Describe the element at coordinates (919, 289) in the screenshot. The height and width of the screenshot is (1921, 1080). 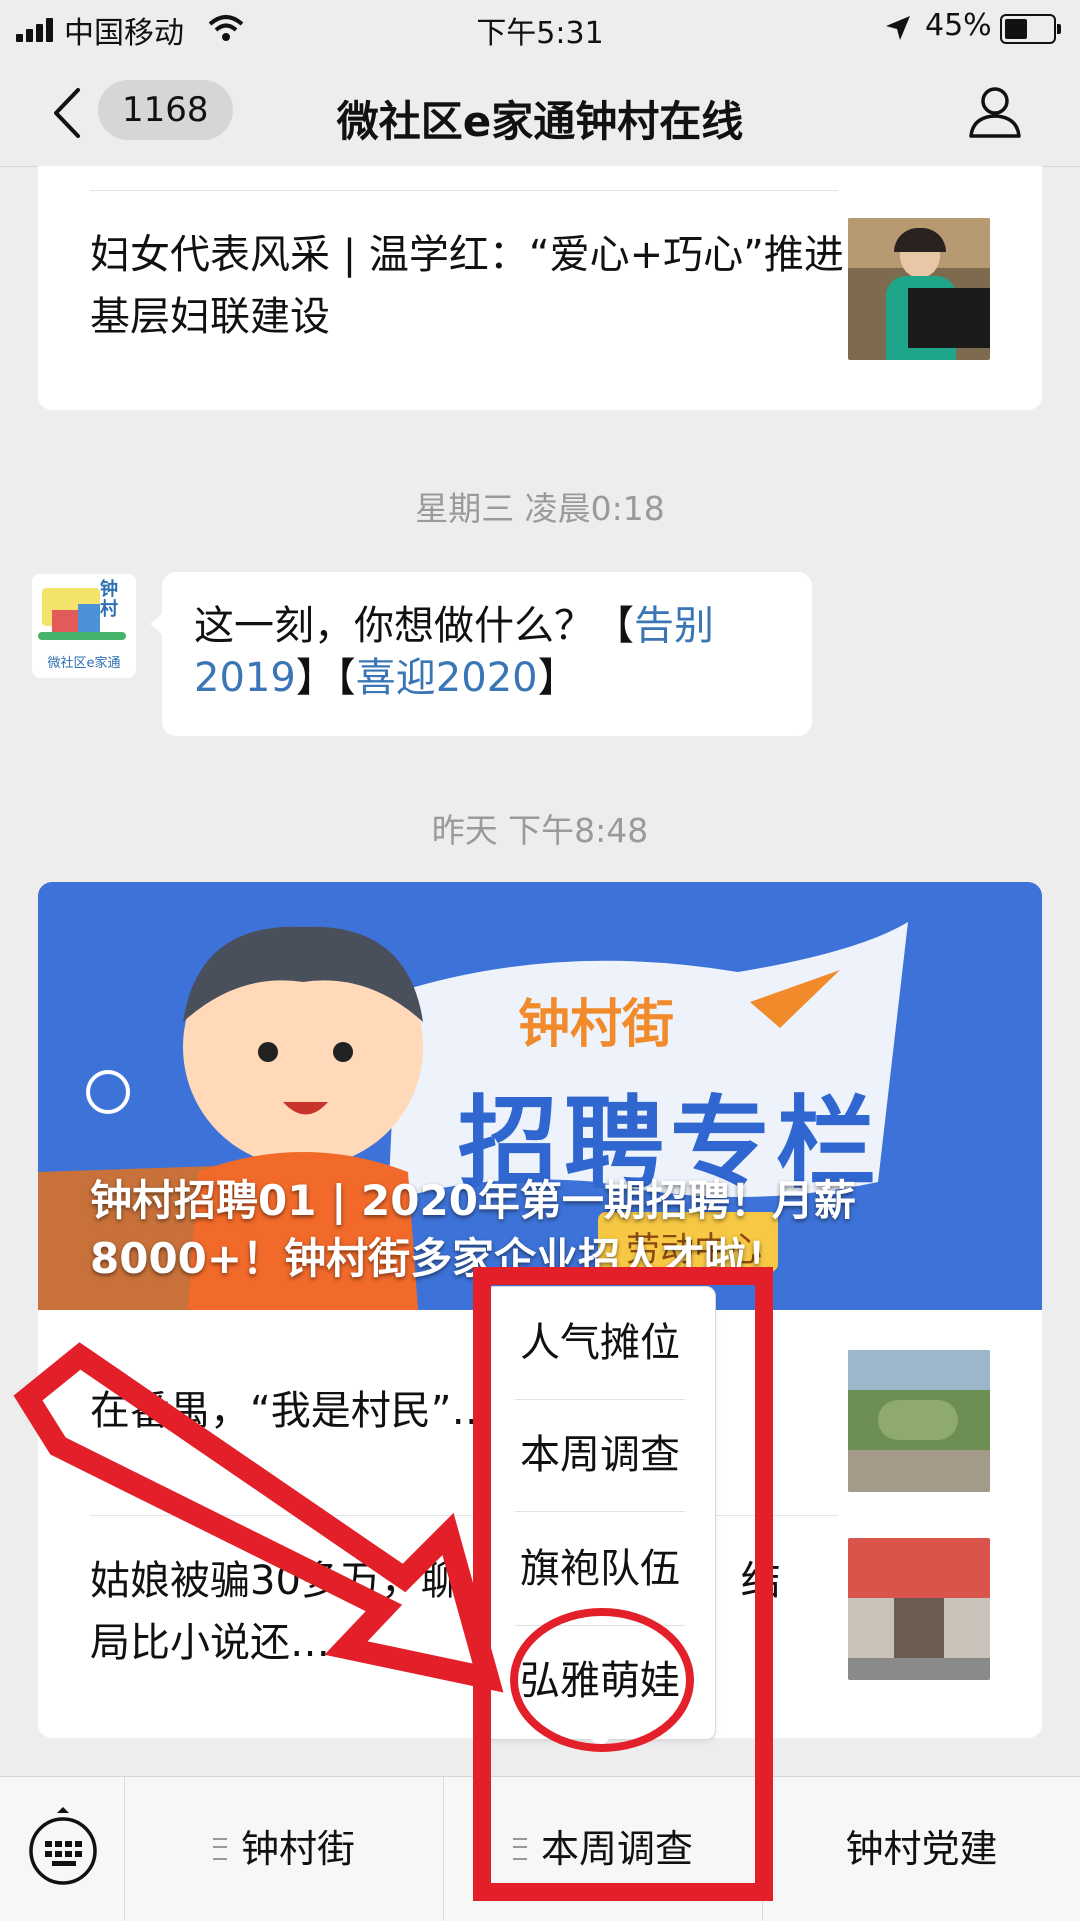
I see `article-thumbnail` at that location.